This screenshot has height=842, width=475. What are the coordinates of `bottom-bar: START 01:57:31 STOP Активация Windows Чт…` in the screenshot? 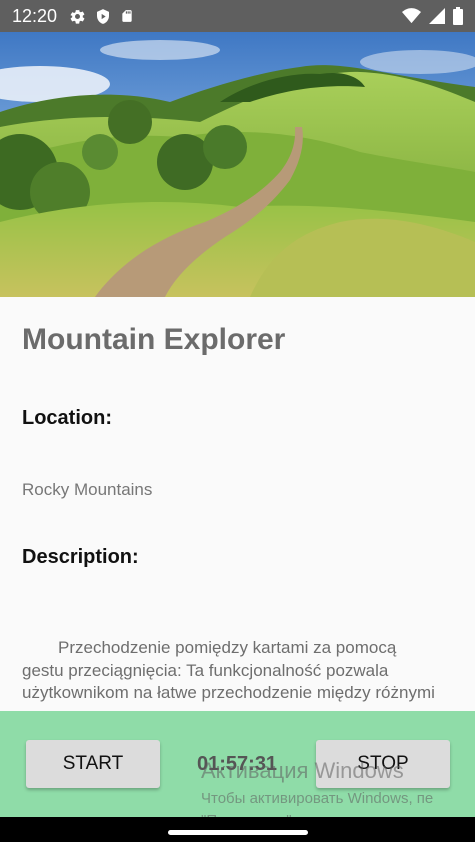 It's located at (237, 770).